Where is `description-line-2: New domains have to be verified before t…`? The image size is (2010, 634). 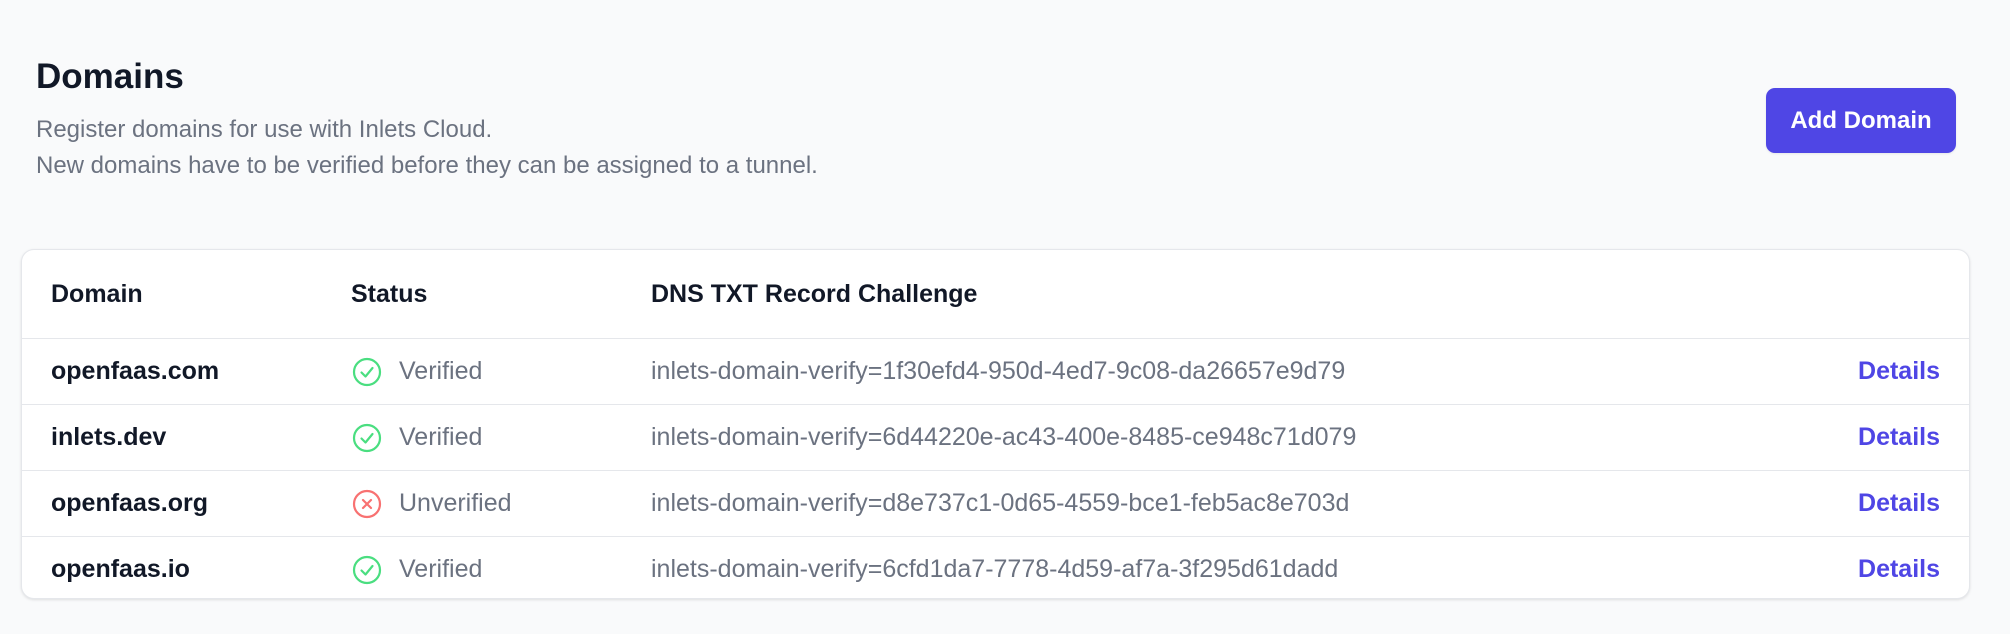
description-line-2: New domains have to be verified before t… is located at coordinates (427, 165).